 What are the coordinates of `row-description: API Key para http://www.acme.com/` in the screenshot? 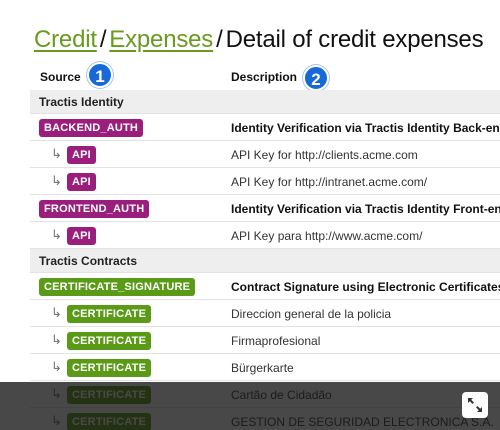 It's located at (327, 236).